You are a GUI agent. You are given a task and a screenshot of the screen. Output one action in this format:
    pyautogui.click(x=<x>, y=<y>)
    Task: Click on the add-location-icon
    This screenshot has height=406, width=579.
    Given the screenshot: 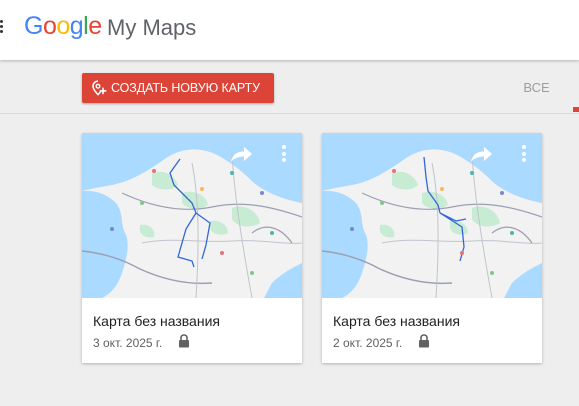 What is the action you would take?
    pyautogui.click(x=99, y=88)
    